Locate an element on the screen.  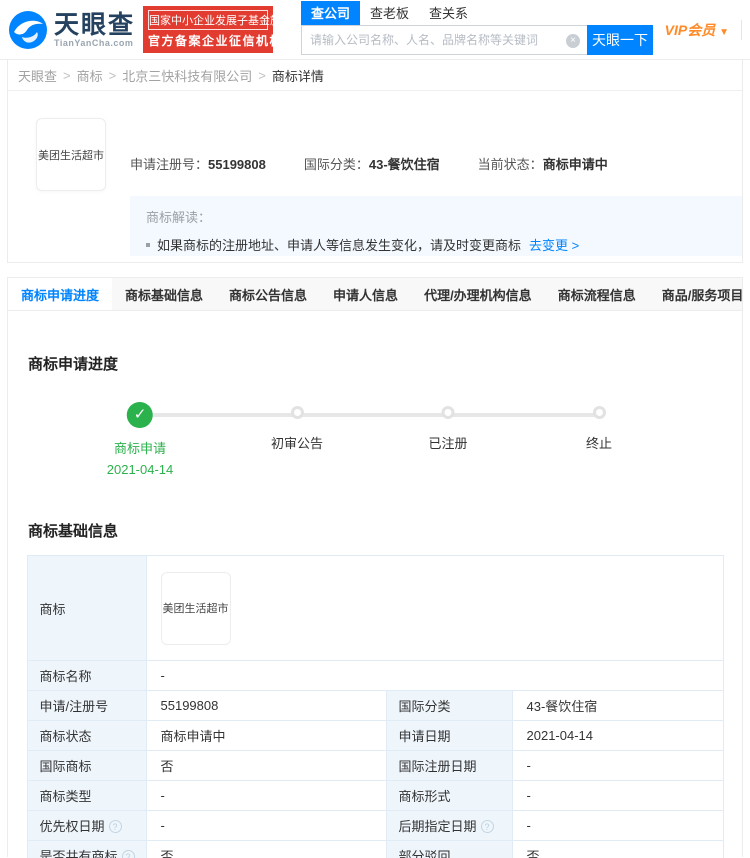
table-row: 商标类型 - 商标形式 - is located at coordinates (375, 795).